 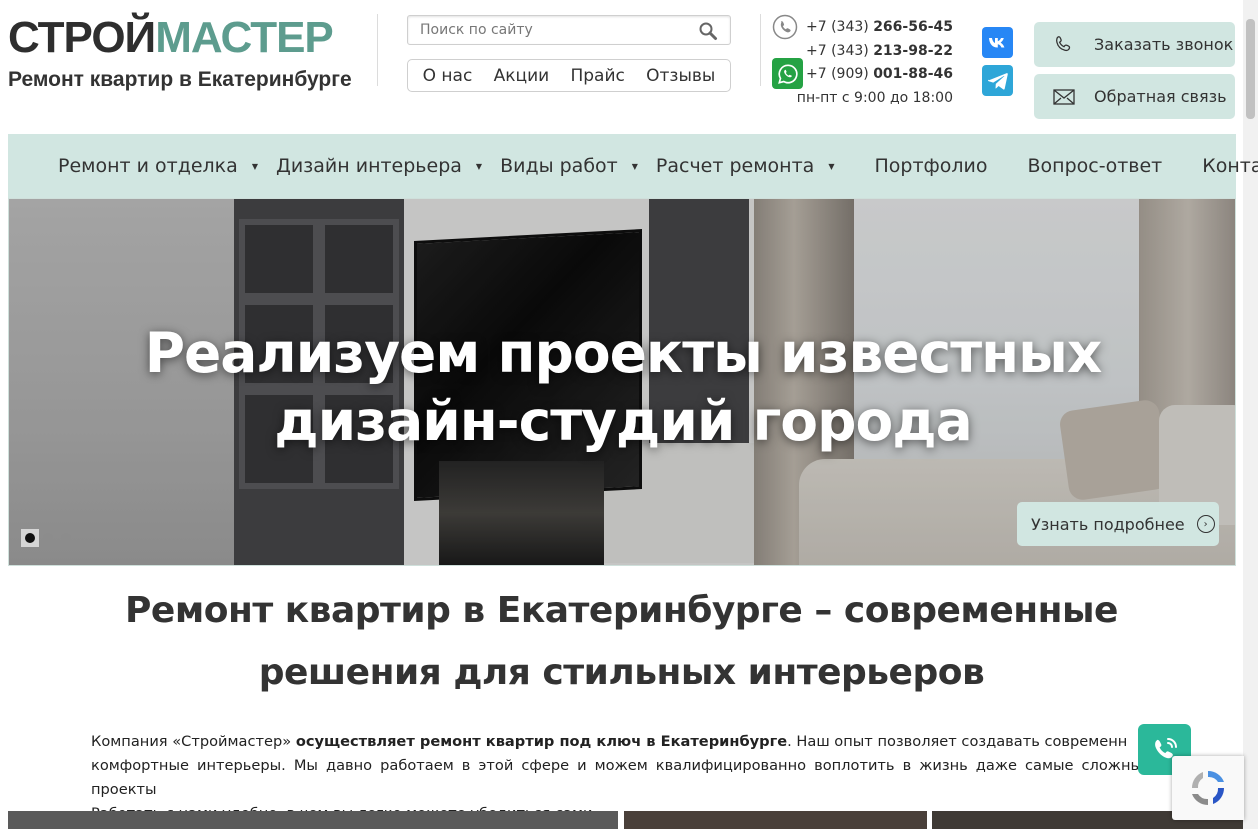 I want to click on scrollbar-thumb, so click(x=1250, y=69).